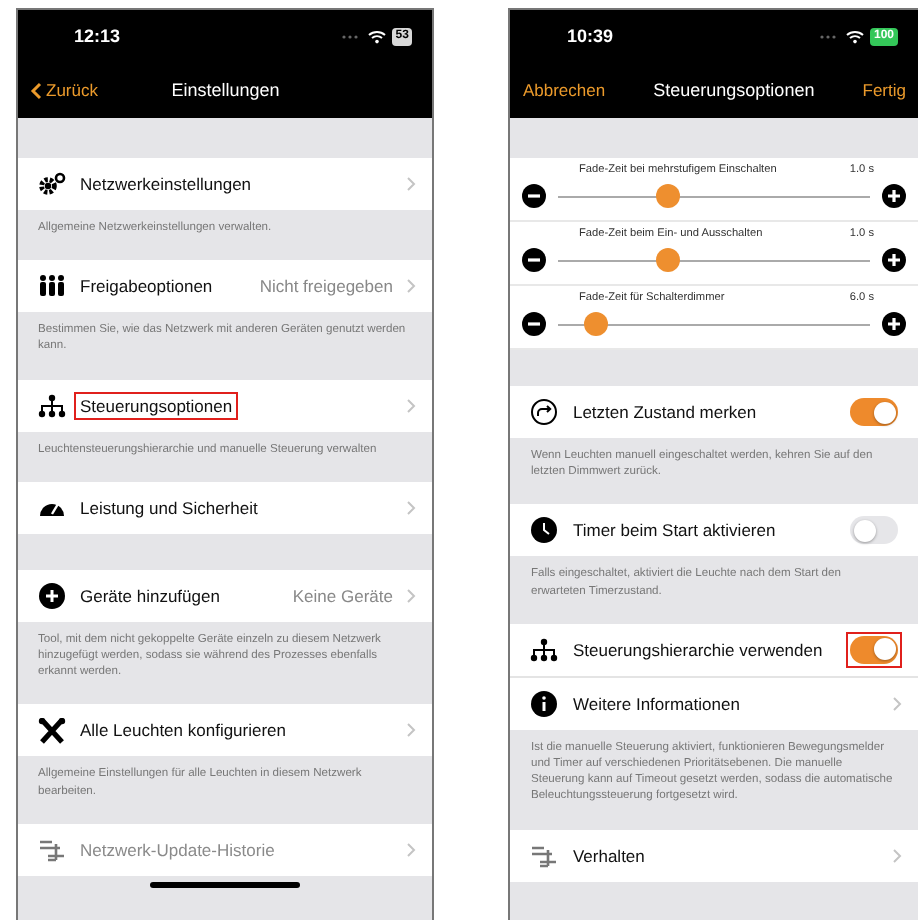  What do you see at coordinates (52, 730) in the screenshot?
I see `tools-icon` at bounding box center [52, 730].